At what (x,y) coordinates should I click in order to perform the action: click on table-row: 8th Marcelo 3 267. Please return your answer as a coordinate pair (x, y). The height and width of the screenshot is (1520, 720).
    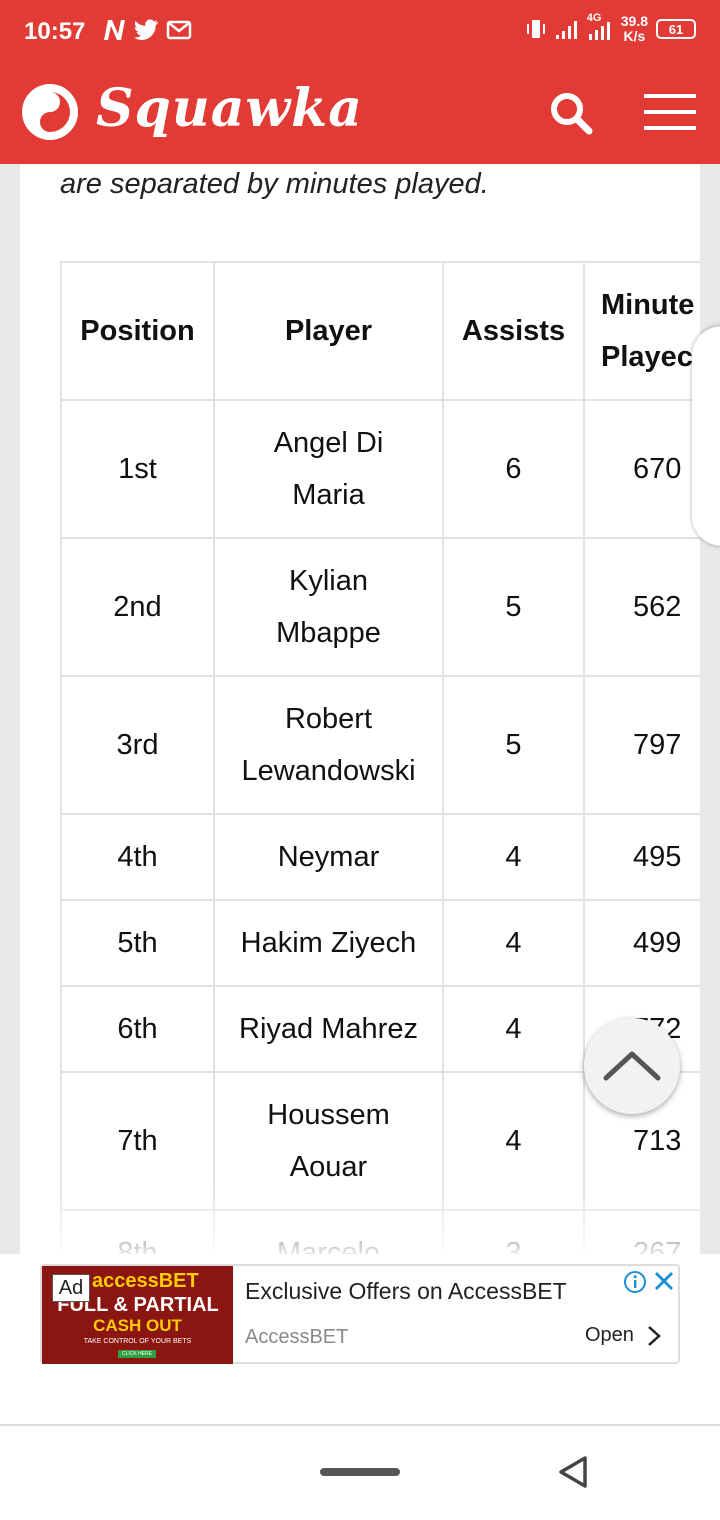
    Looking at the image, I should click on (380, 1231).